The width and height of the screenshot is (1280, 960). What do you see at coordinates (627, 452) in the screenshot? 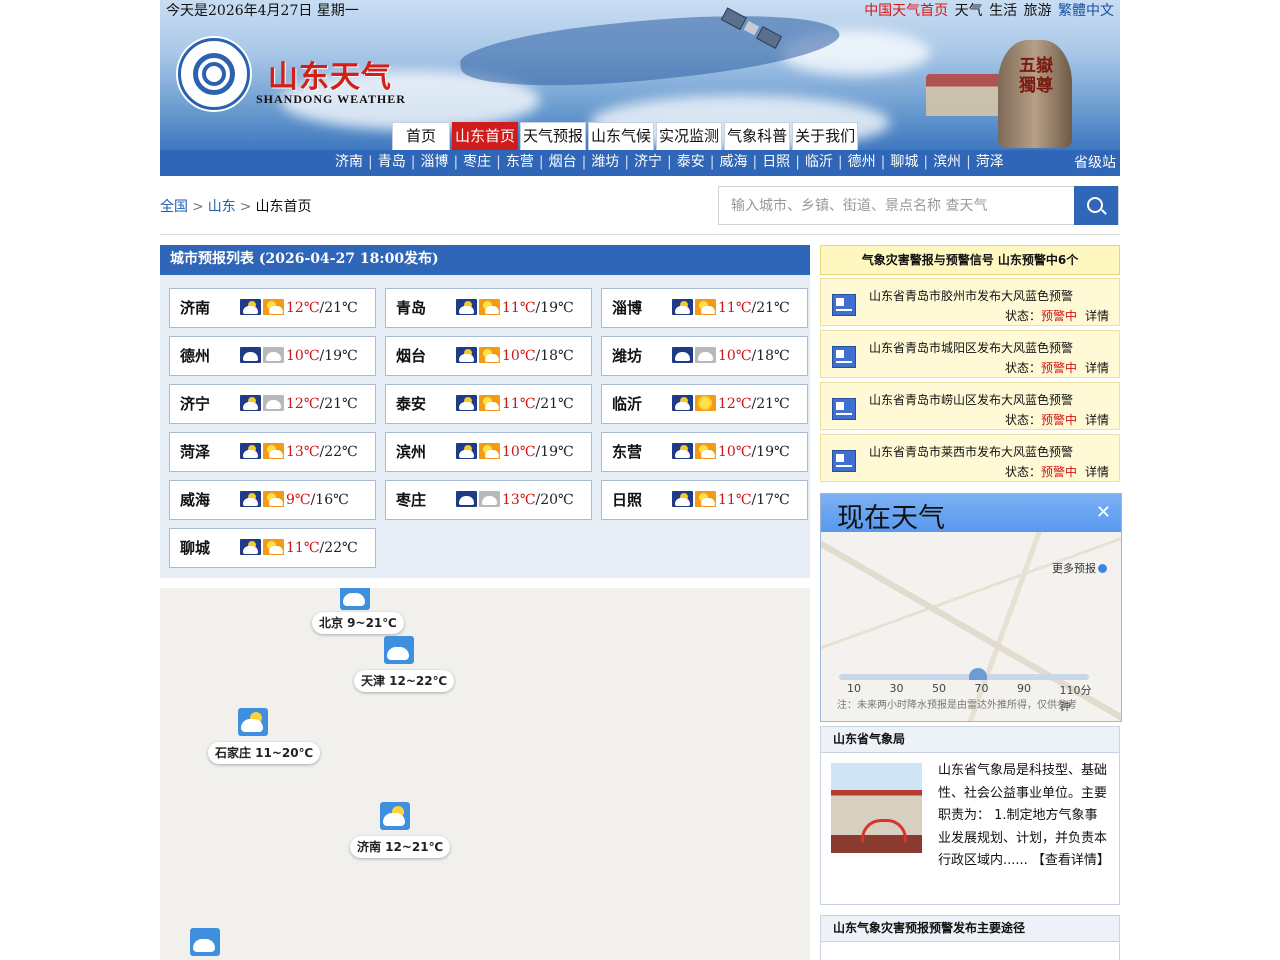
I see `city-name: 东营` at bounding box center [627, 452].